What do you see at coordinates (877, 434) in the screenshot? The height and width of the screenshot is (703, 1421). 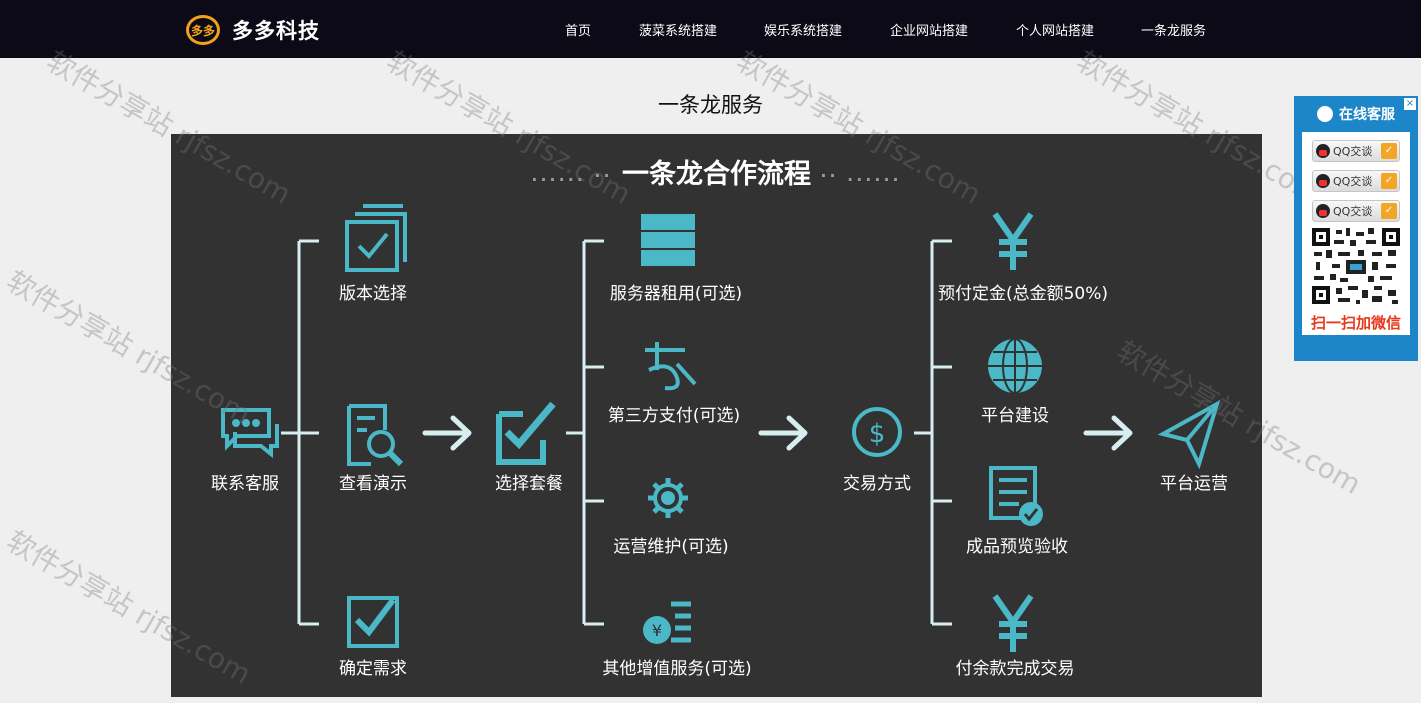 I see `dollar-sign-glyph: $` at bounding box center [877, 434].